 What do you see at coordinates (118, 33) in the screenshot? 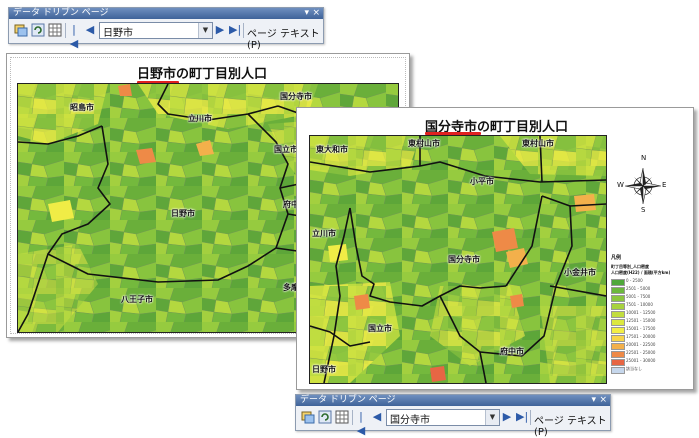
I see `page-select-value: 日野市` at bounding box center [118, 33].